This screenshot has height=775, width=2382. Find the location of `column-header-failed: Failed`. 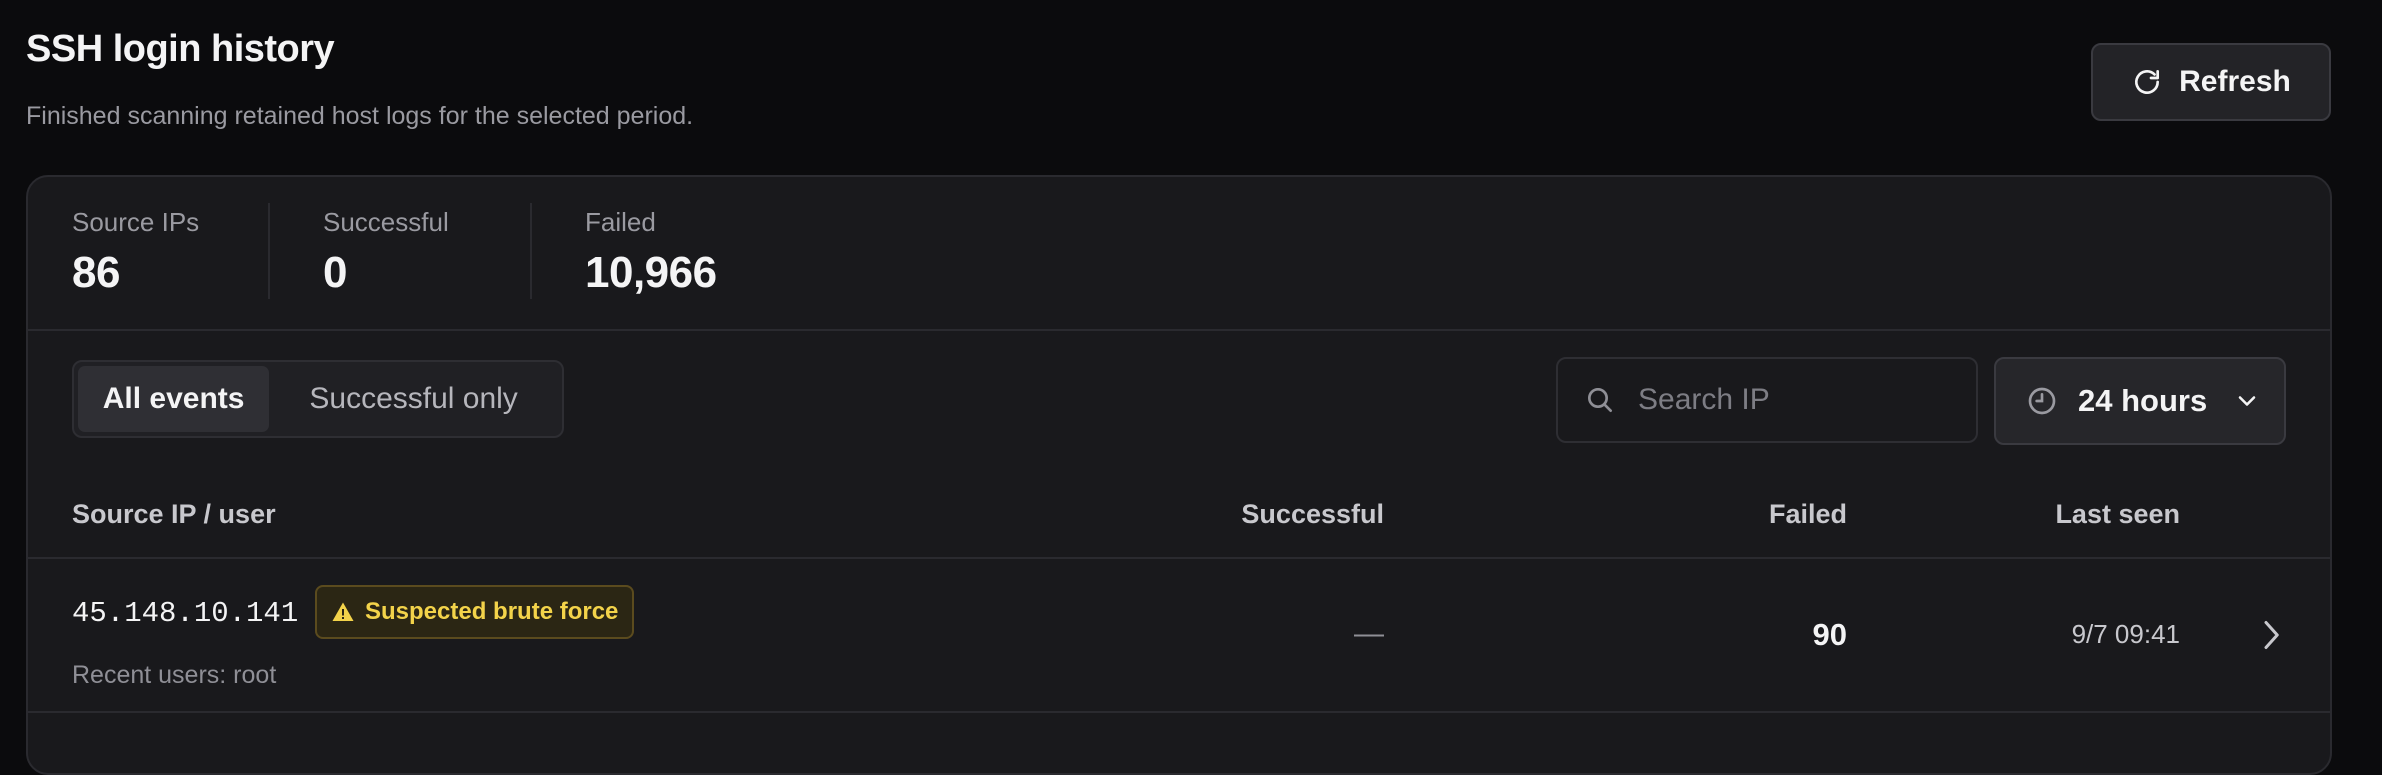

column-header-failed: Failed is located at coordinates (1808, 514).